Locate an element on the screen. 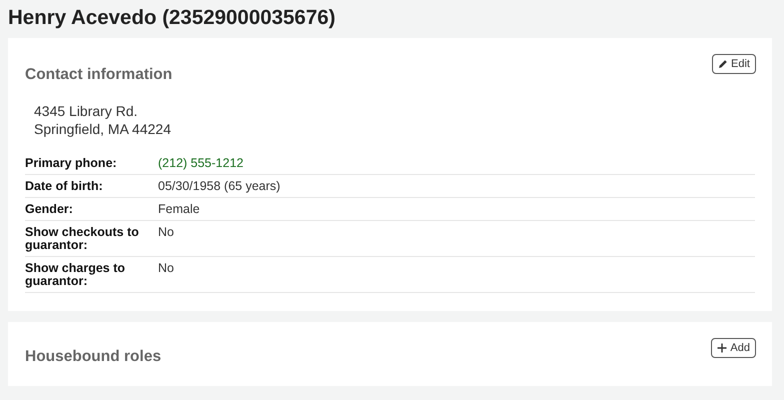  pencil-icon is located at coordinates (723, 64).